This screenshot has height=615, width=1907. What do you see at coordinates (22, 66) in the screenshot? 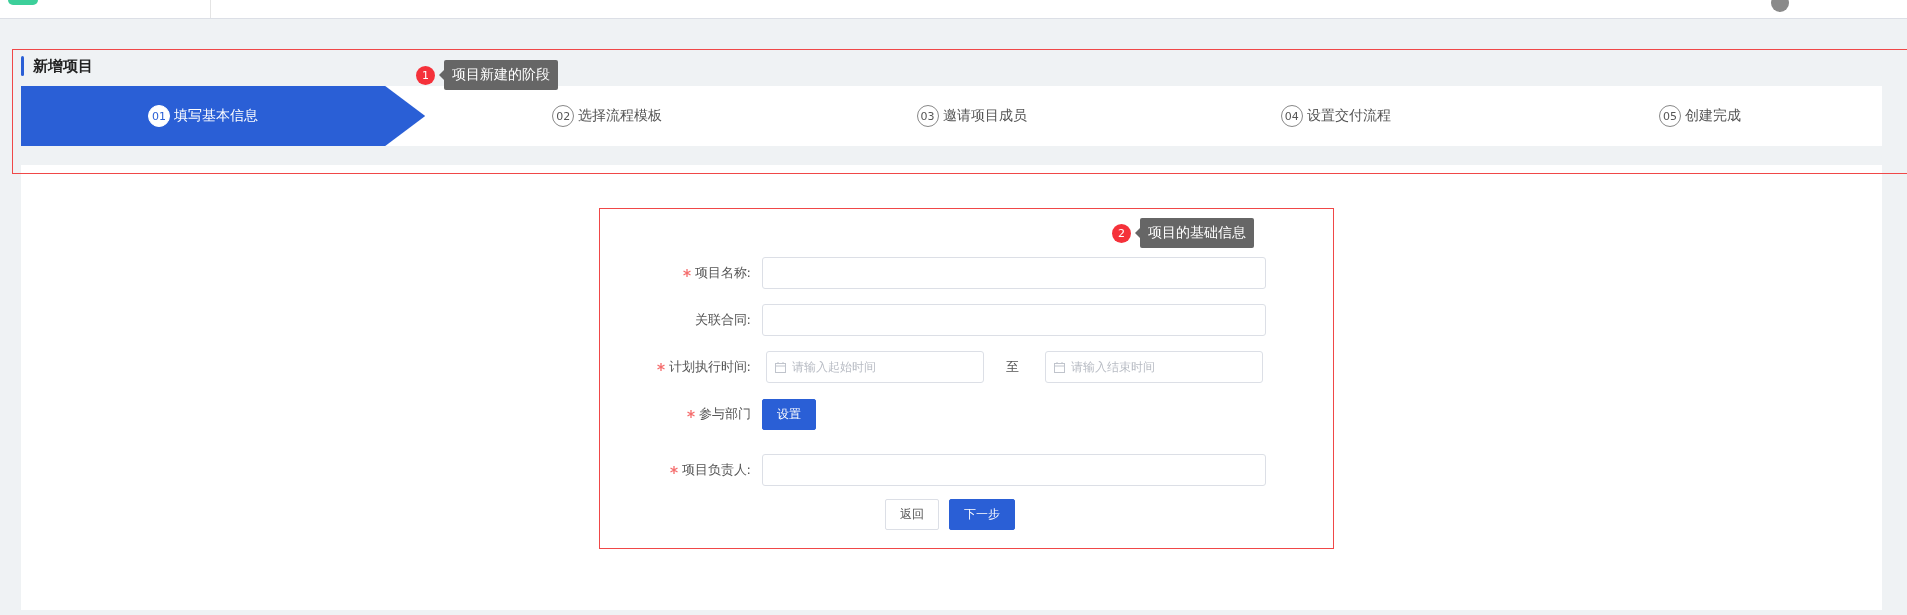
I see `title-accent-bar` at bounding box center [22, 66].